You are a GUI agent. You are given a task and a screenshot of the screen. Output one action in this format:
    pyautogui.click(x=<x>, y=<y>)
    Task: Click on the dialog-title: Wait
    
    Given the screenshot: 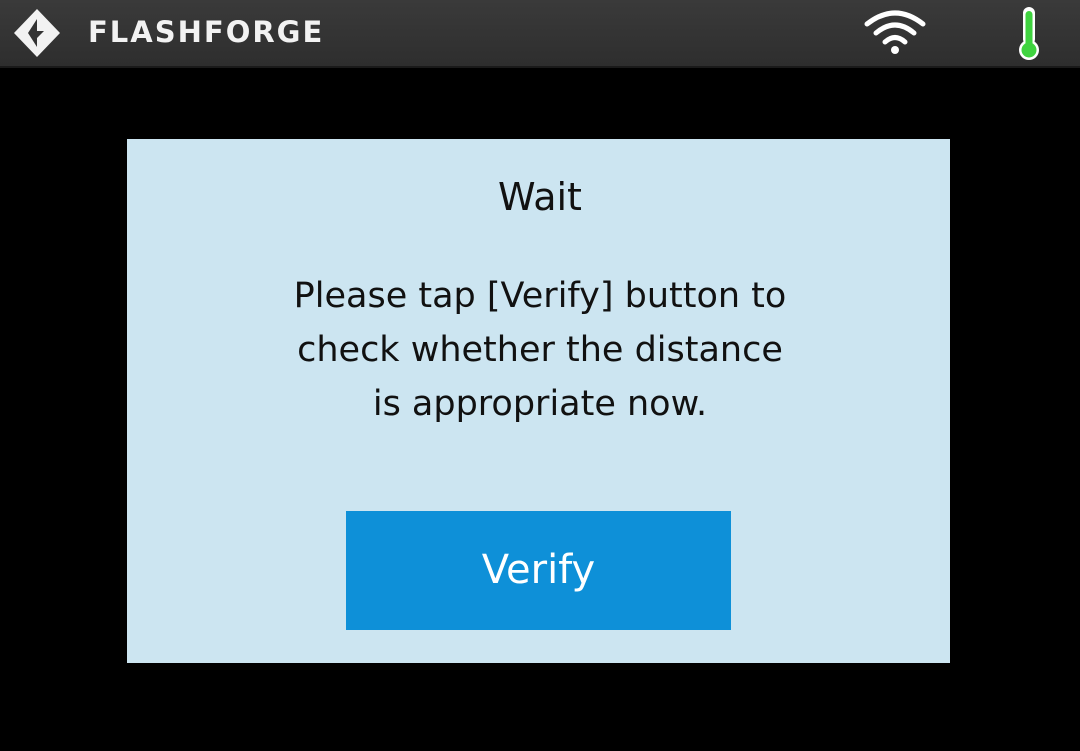 What is the action you would take?
    pyautogui.click(x=540, y=197)
    